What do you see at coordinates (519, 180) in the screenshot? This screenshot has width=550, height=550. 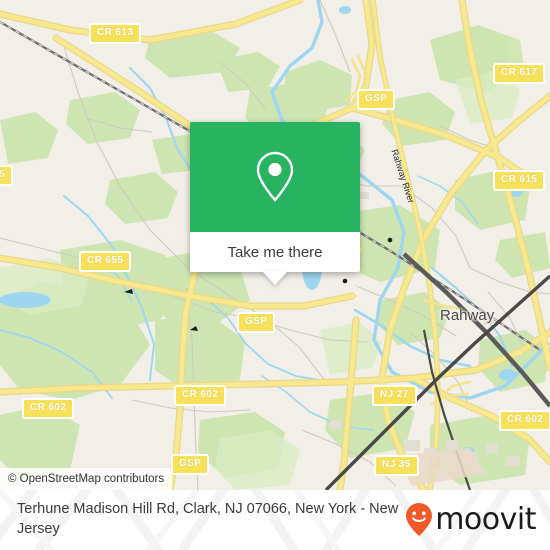 I see `road-shield: CR 615` at bounding box center [519, 180].